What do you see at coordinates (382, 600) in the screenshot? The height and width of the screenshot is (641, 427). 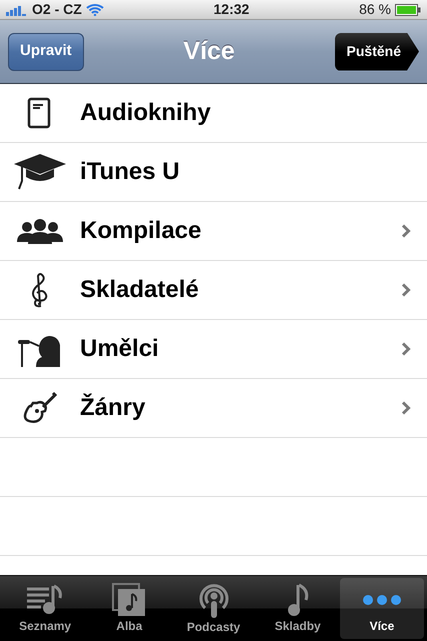 I see `more-dots-icon` at bounding box center [382, 600].